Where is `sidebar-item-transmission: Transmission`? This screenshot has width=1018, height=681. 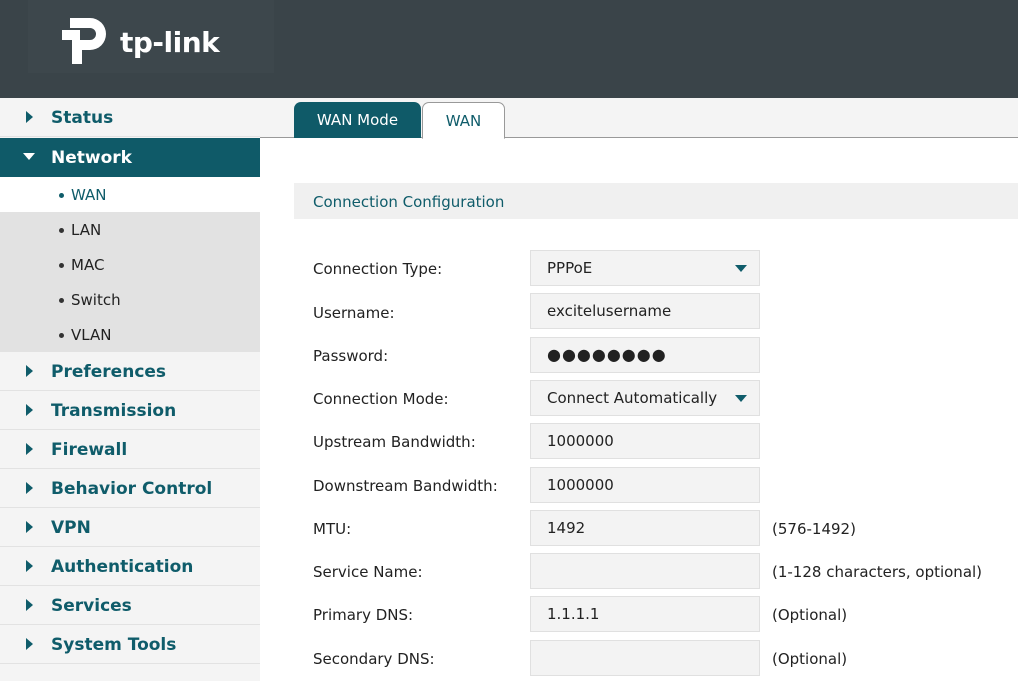
sidebar-item-transmission: Transmission is located at coordinates (130, 410).